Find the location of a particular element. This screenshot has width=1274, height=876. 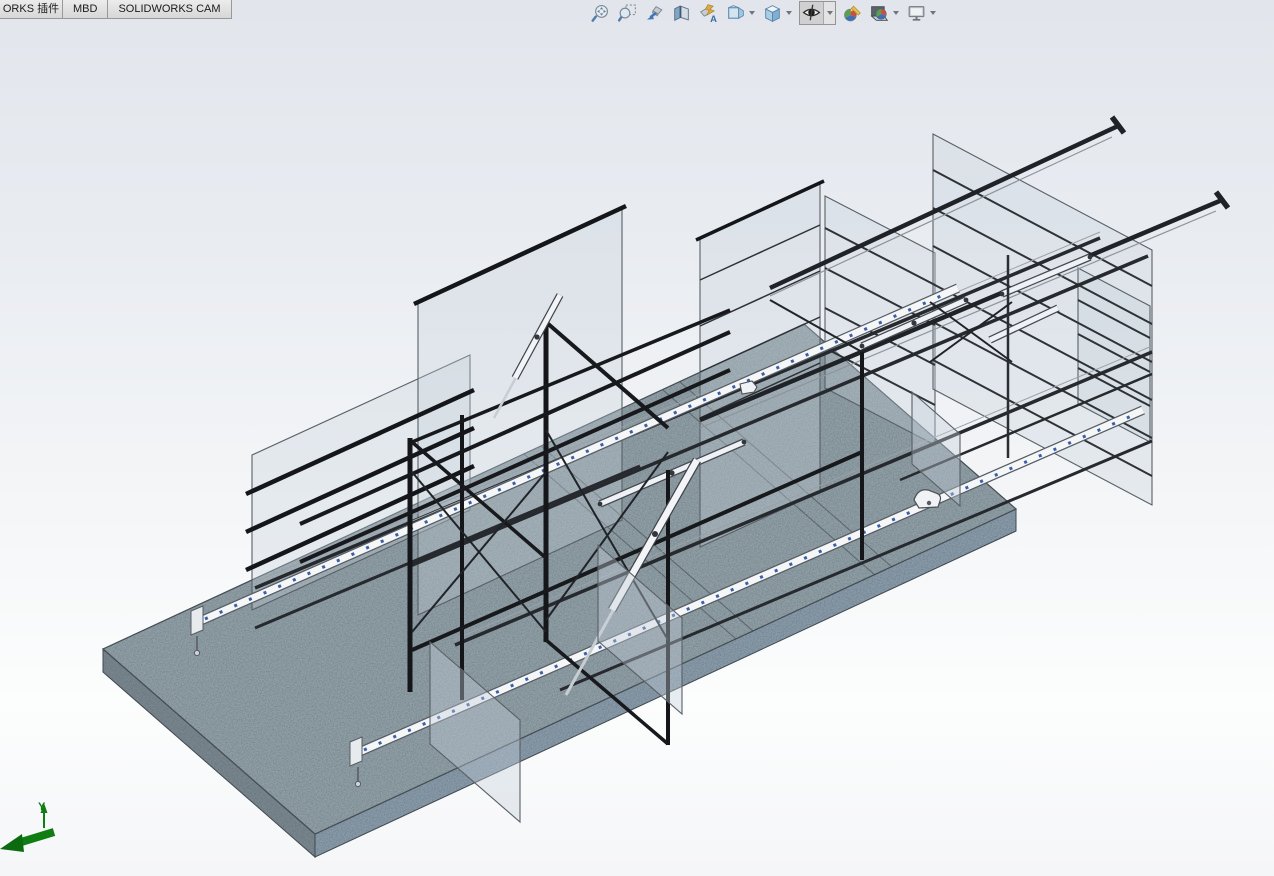

zoom-to-area-icon is located at coordinates (627, 13).